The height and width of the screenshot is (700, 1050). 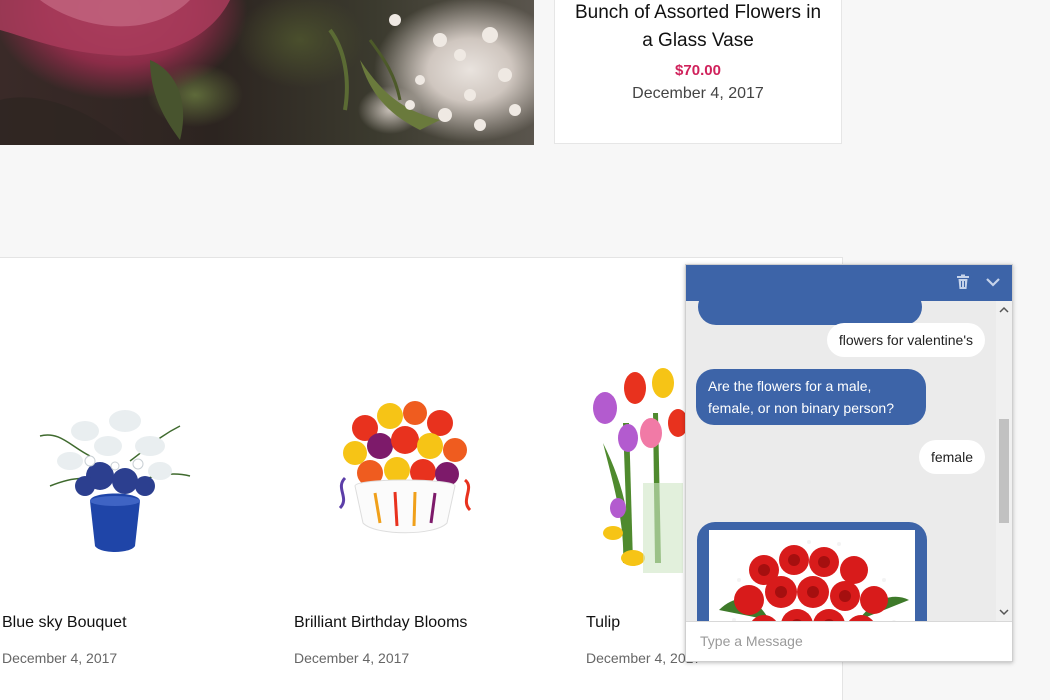 What do you see at coordinates (849, 283) in the screenshot?
I see `chat-header` at bounding box center [849, 283].